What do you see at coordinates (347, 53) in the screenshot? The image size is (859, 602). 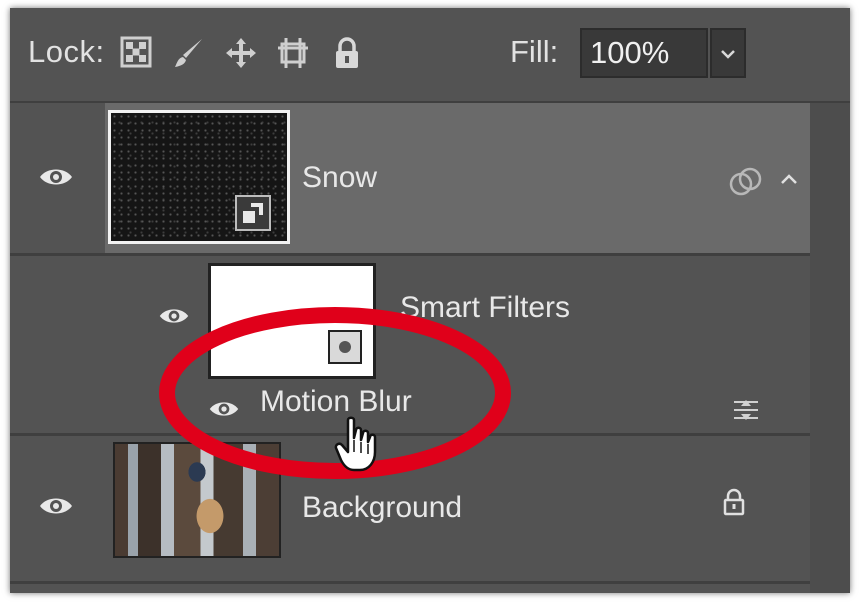 I see `lock-all-icon` at bounding box center [347, 53].